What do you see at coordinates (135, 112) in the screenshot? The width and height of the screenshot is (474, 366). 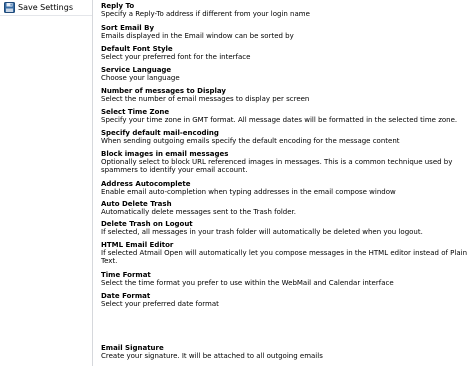 I see `setting-title: Select Time Zone` at bounding box center [135, 112].